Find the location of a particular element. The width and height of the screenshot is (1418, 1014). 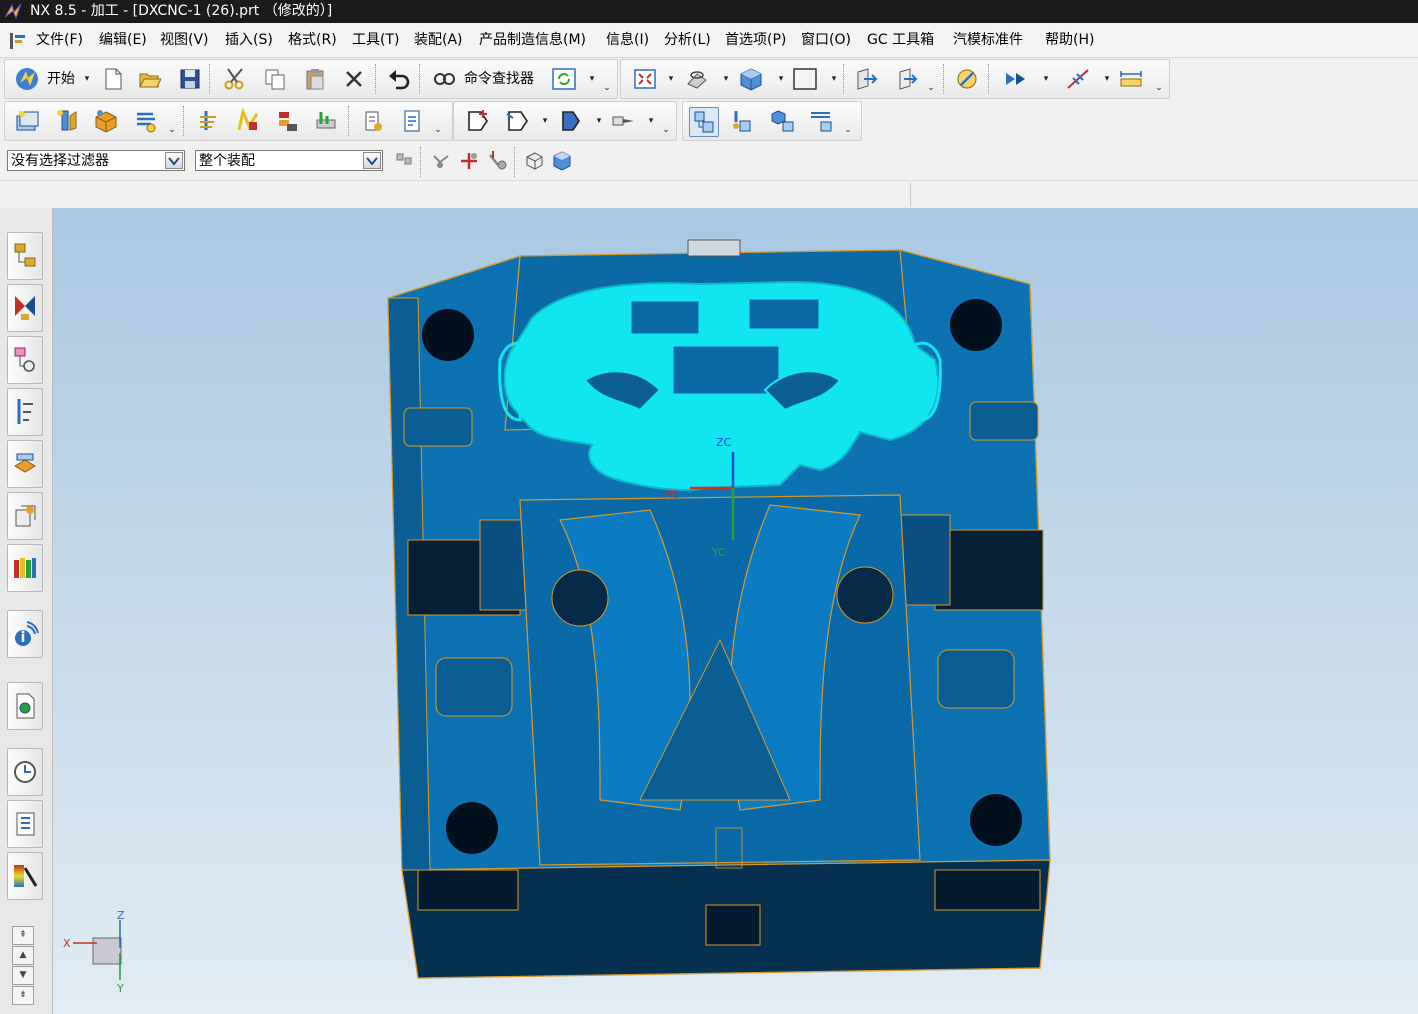

general-selection-icon is located at coordinates (404, 161).